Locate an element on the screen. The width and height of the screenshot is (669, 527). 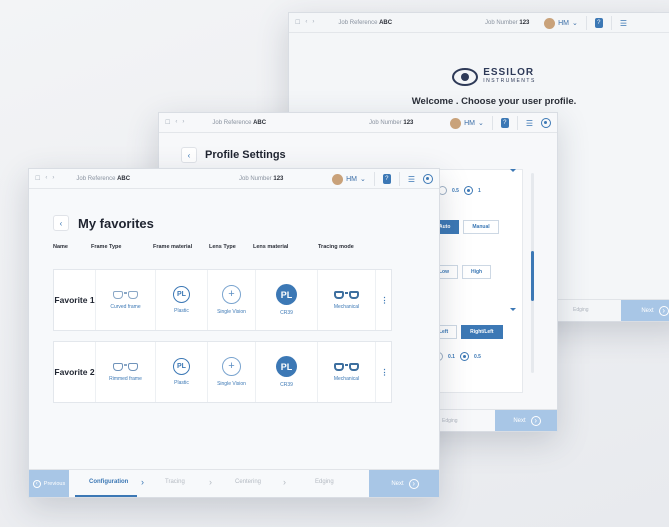
step-configuration: Configuration is located at coordinates (108, 482).